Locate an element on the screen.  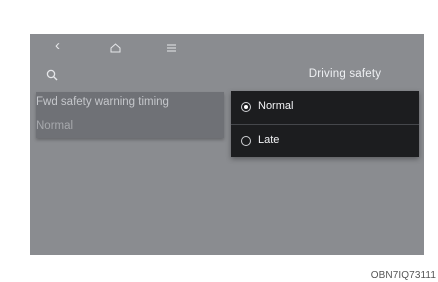
back-icon: ‹ is located at coordinates (57, 46).